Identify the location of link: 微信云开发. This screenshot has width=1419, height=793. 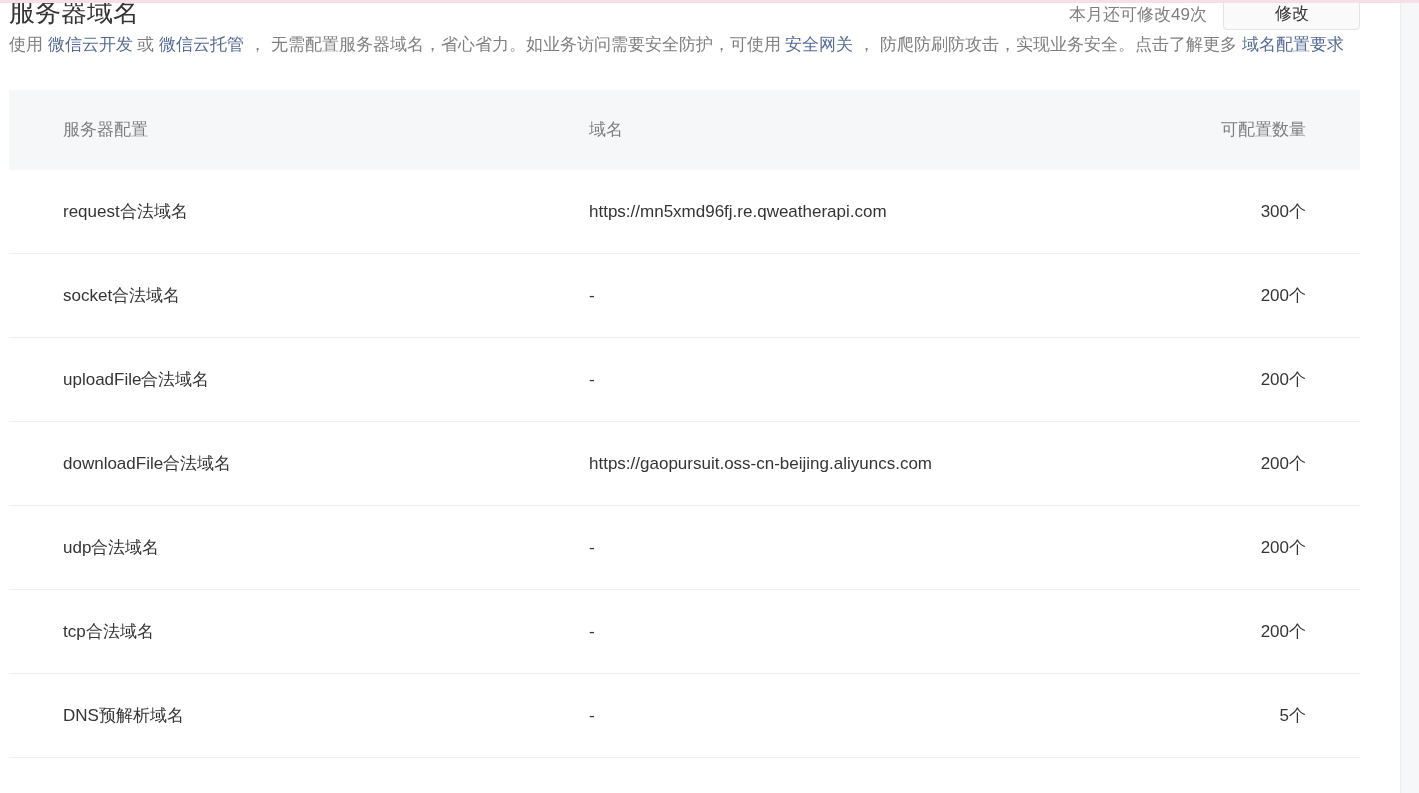
(90, 44).